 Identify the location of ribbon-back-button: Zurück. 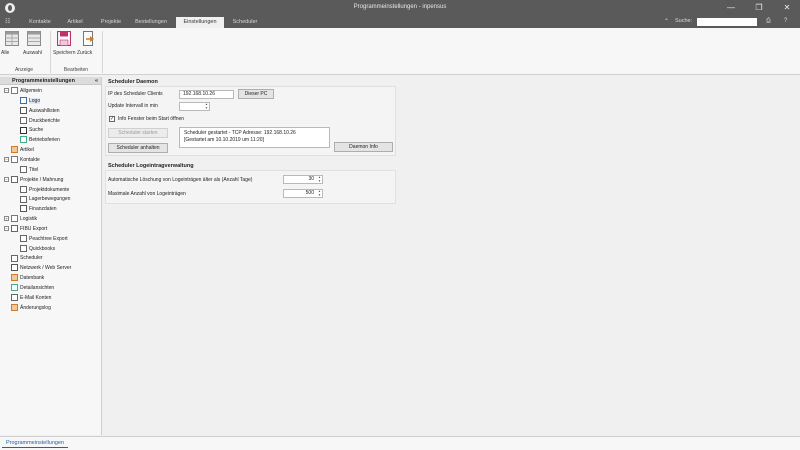
(88, 43).